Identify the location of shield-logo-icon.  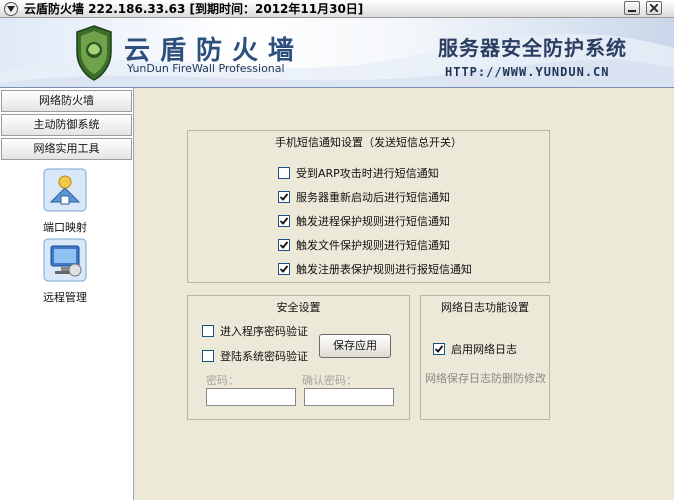
(94, 53).